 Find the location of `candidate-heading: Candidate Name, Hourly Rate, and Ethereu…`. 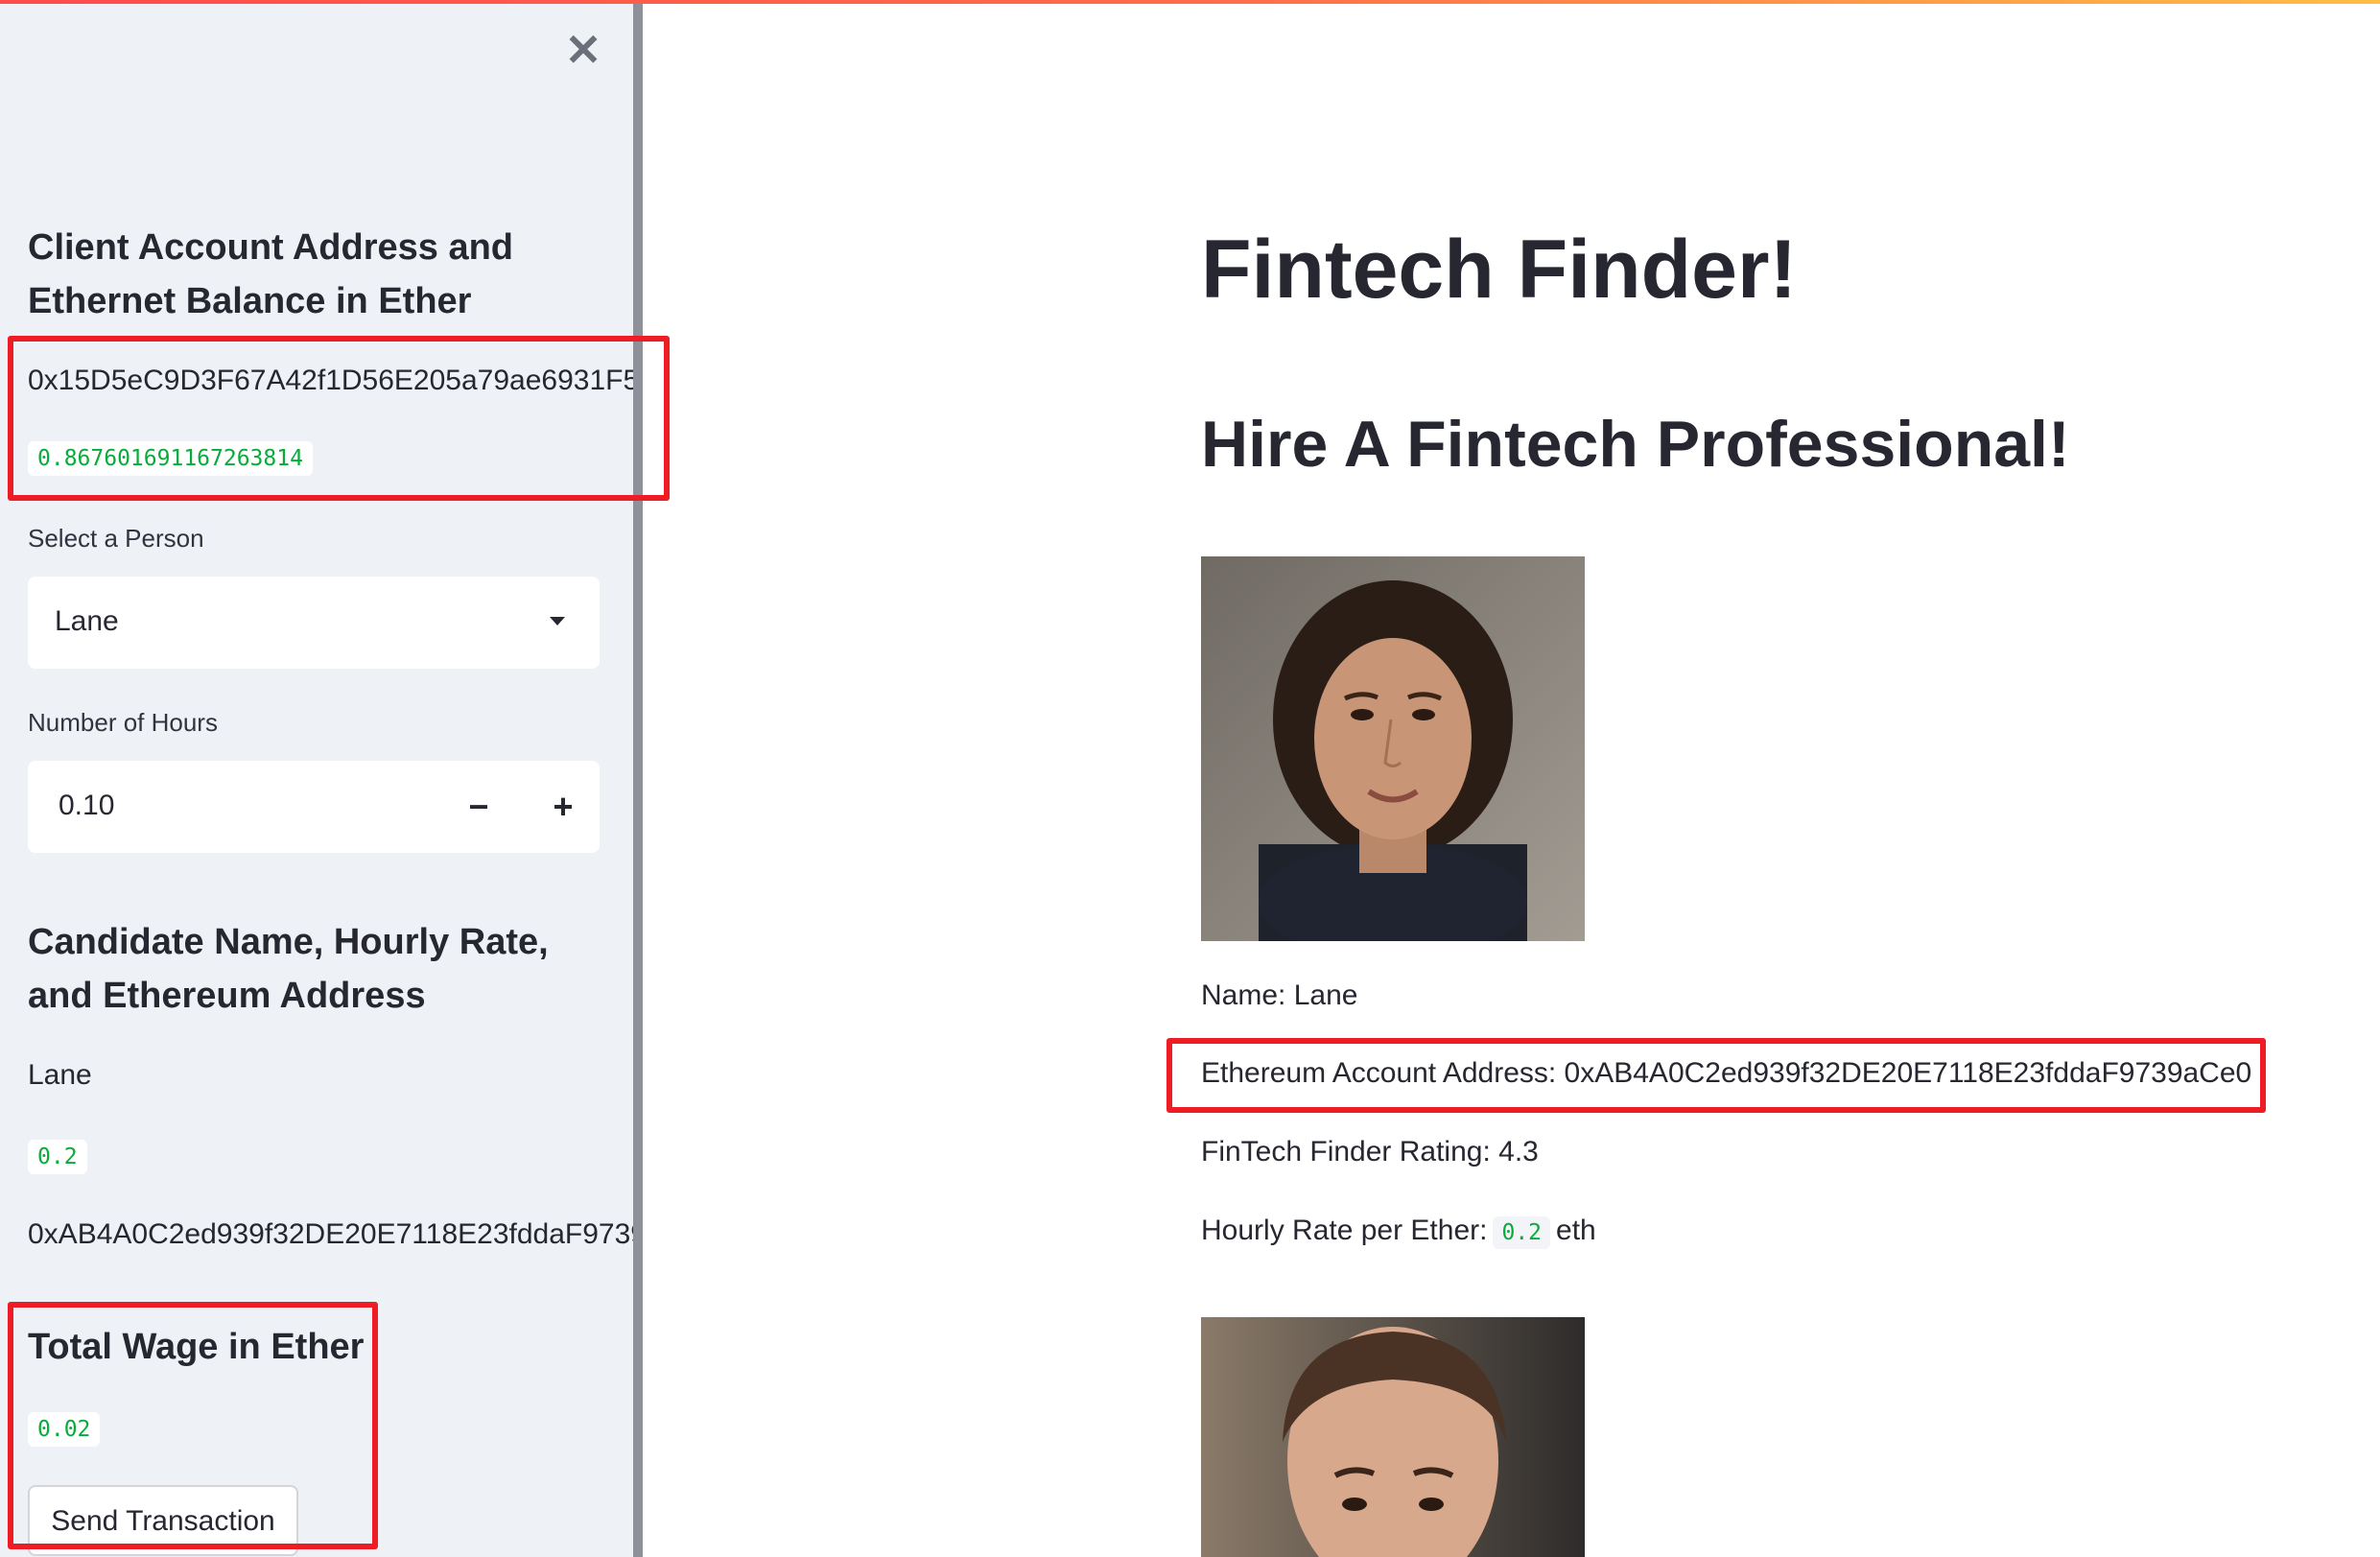

candidate-heading: Candidate Name, Hourly Rate, and Ethereu… is located at coordinates (289, 969).